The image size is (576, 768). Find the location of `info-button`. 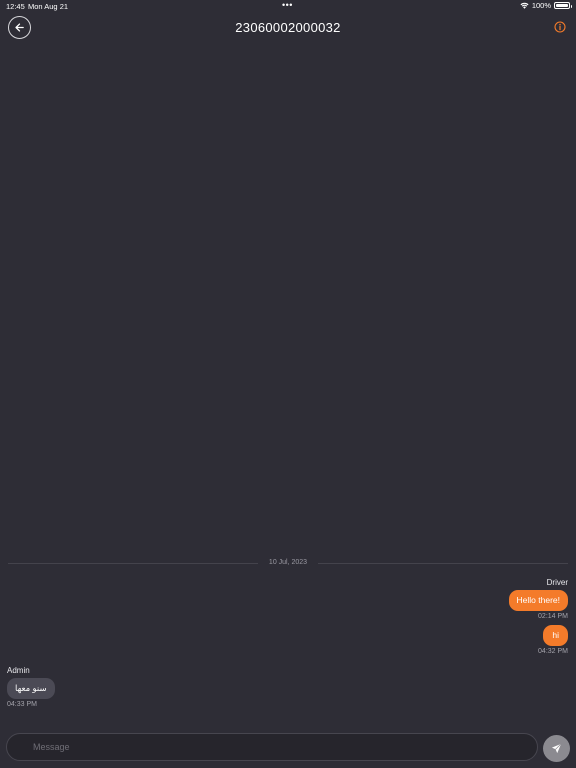

info-button is located at coordinates (560, 27).